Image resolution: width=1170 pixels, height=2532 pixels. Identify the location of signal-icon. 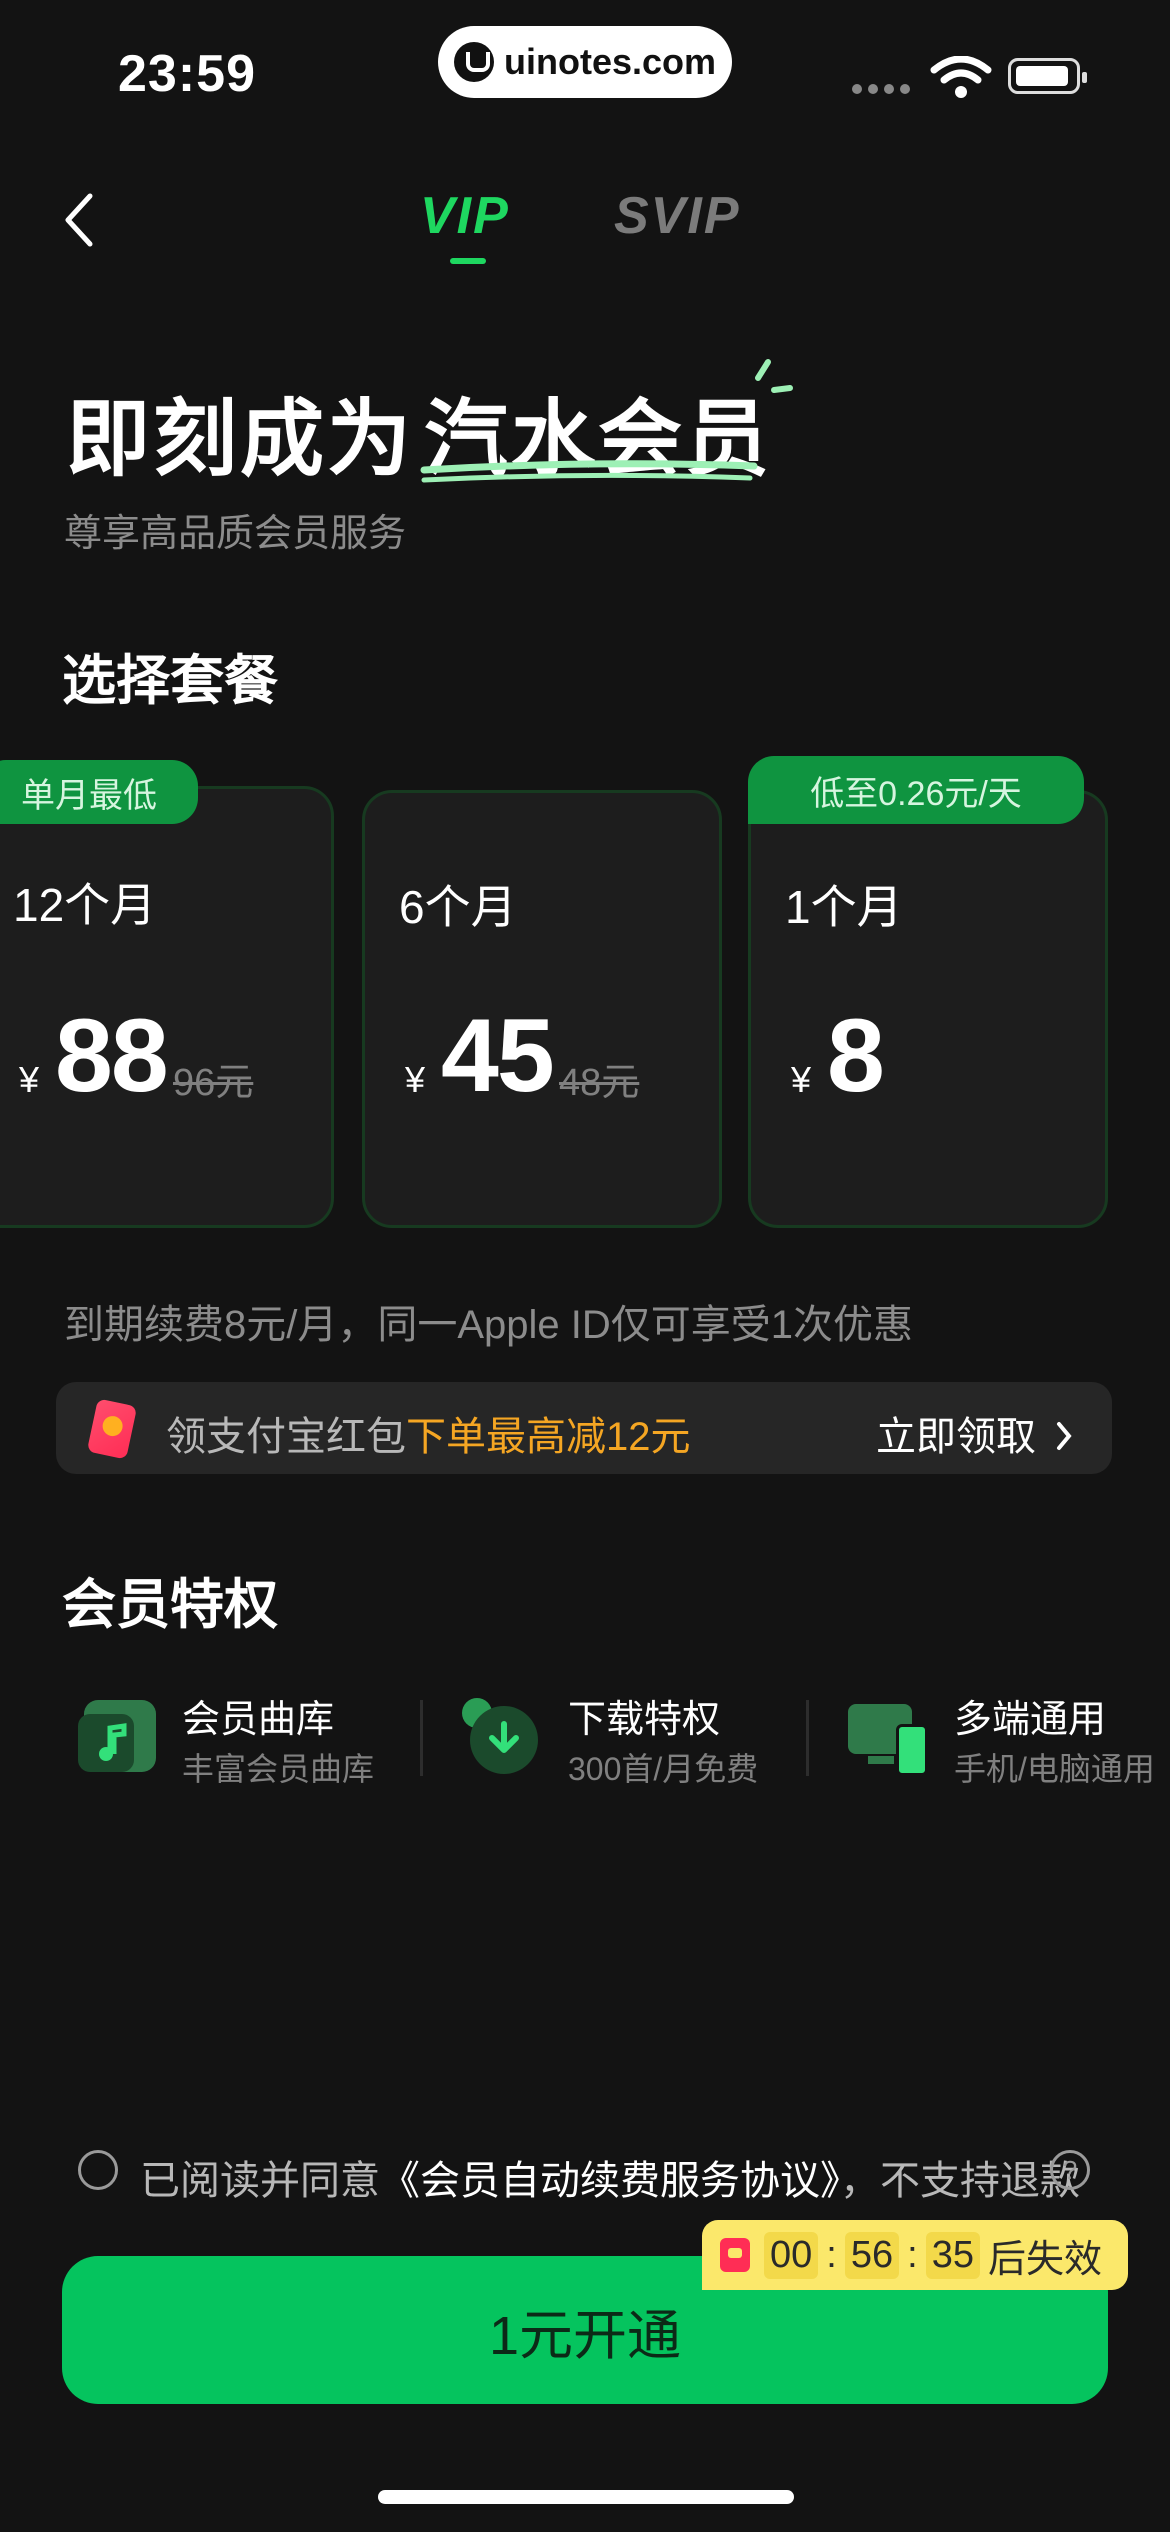
(881, 89).